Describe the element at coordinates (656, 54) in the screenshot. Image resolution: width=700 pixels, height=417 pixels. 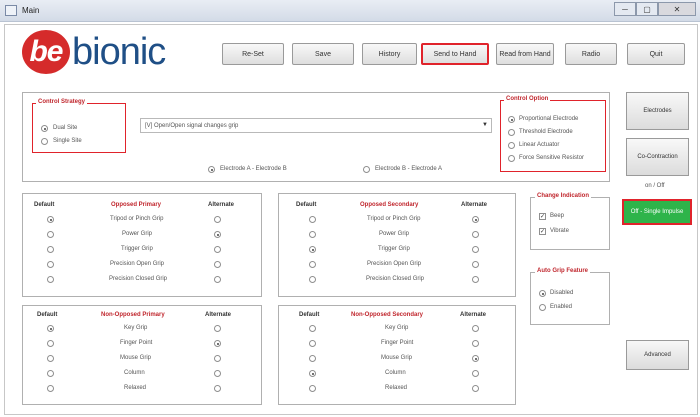
I see `quit-button: Quit` at that location.